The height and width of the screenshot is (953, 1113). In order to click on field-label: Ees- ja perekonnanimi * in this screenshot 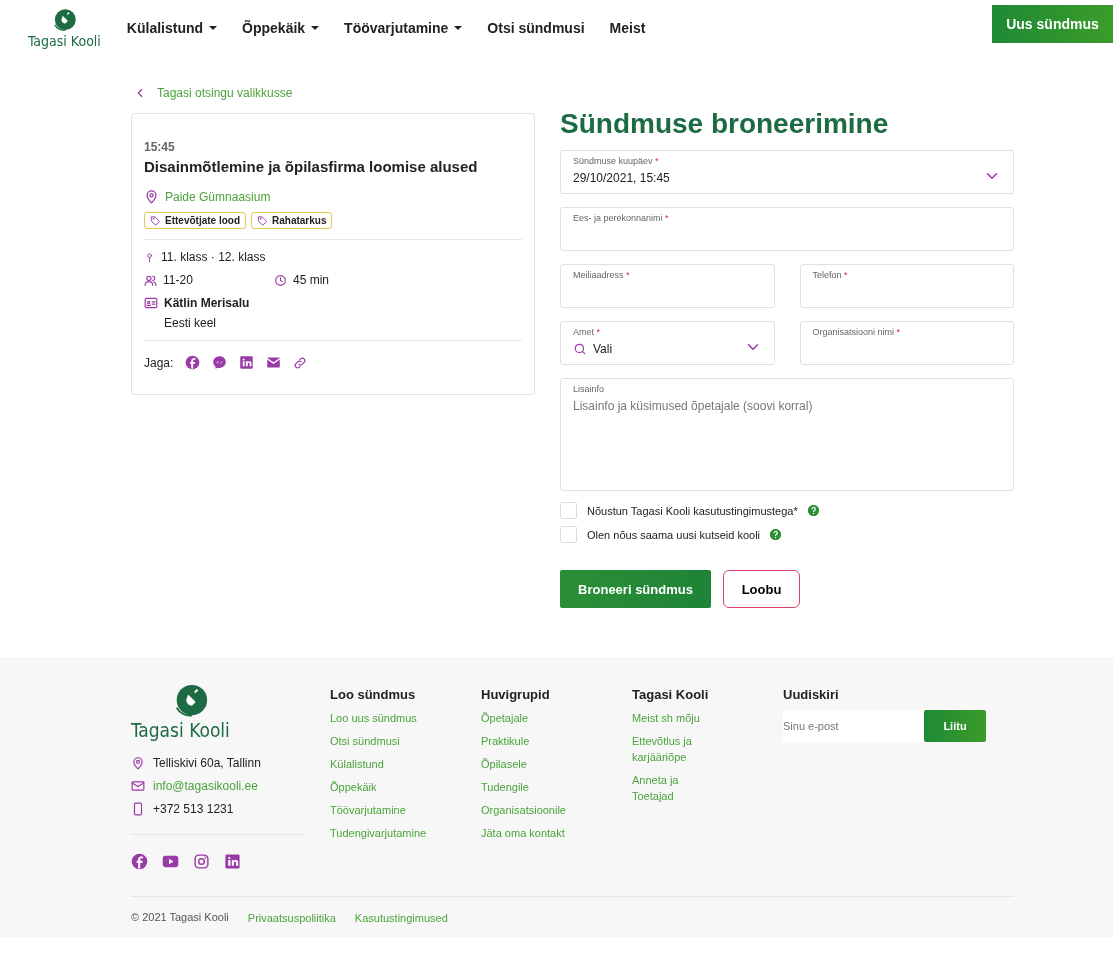, I will do `click(621, 218)`.